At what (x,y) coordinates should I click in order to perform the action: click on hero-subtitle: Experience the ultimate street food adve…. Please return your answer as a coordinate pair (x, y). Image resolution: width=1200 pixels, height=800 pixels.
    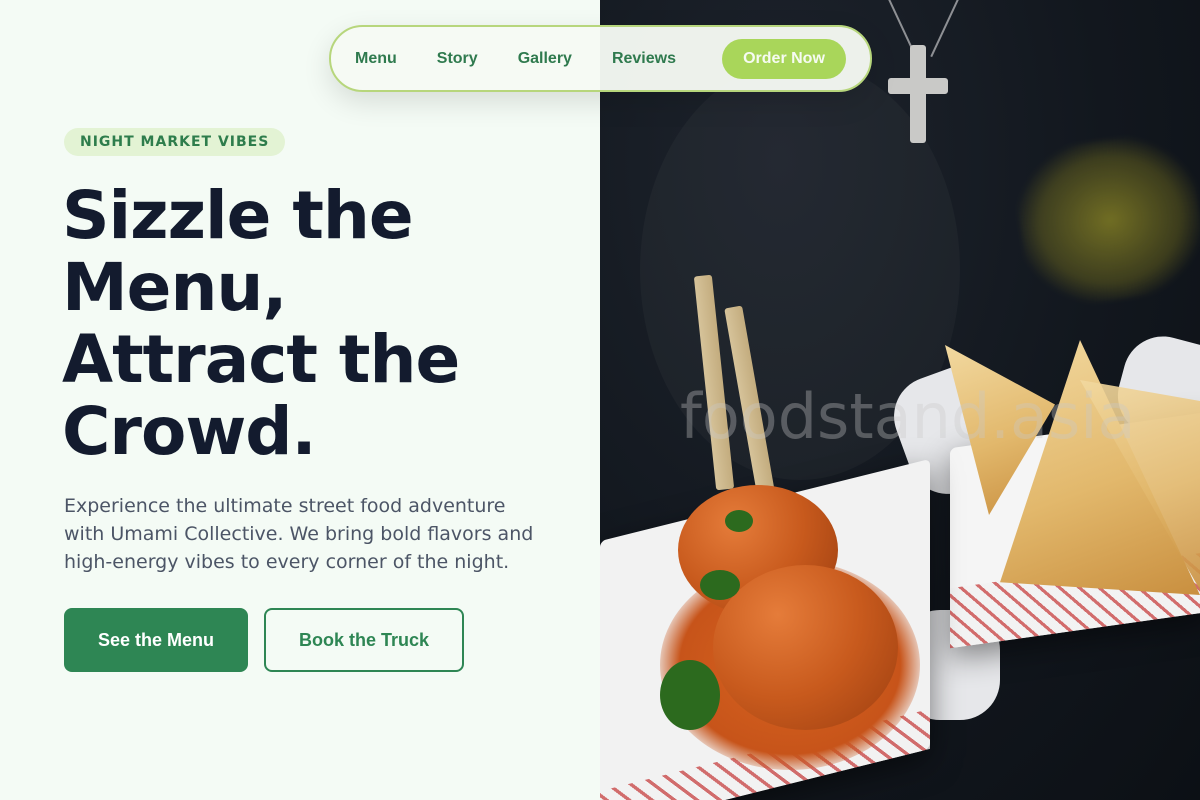
    Looking at the image, I should click on (299, 534).